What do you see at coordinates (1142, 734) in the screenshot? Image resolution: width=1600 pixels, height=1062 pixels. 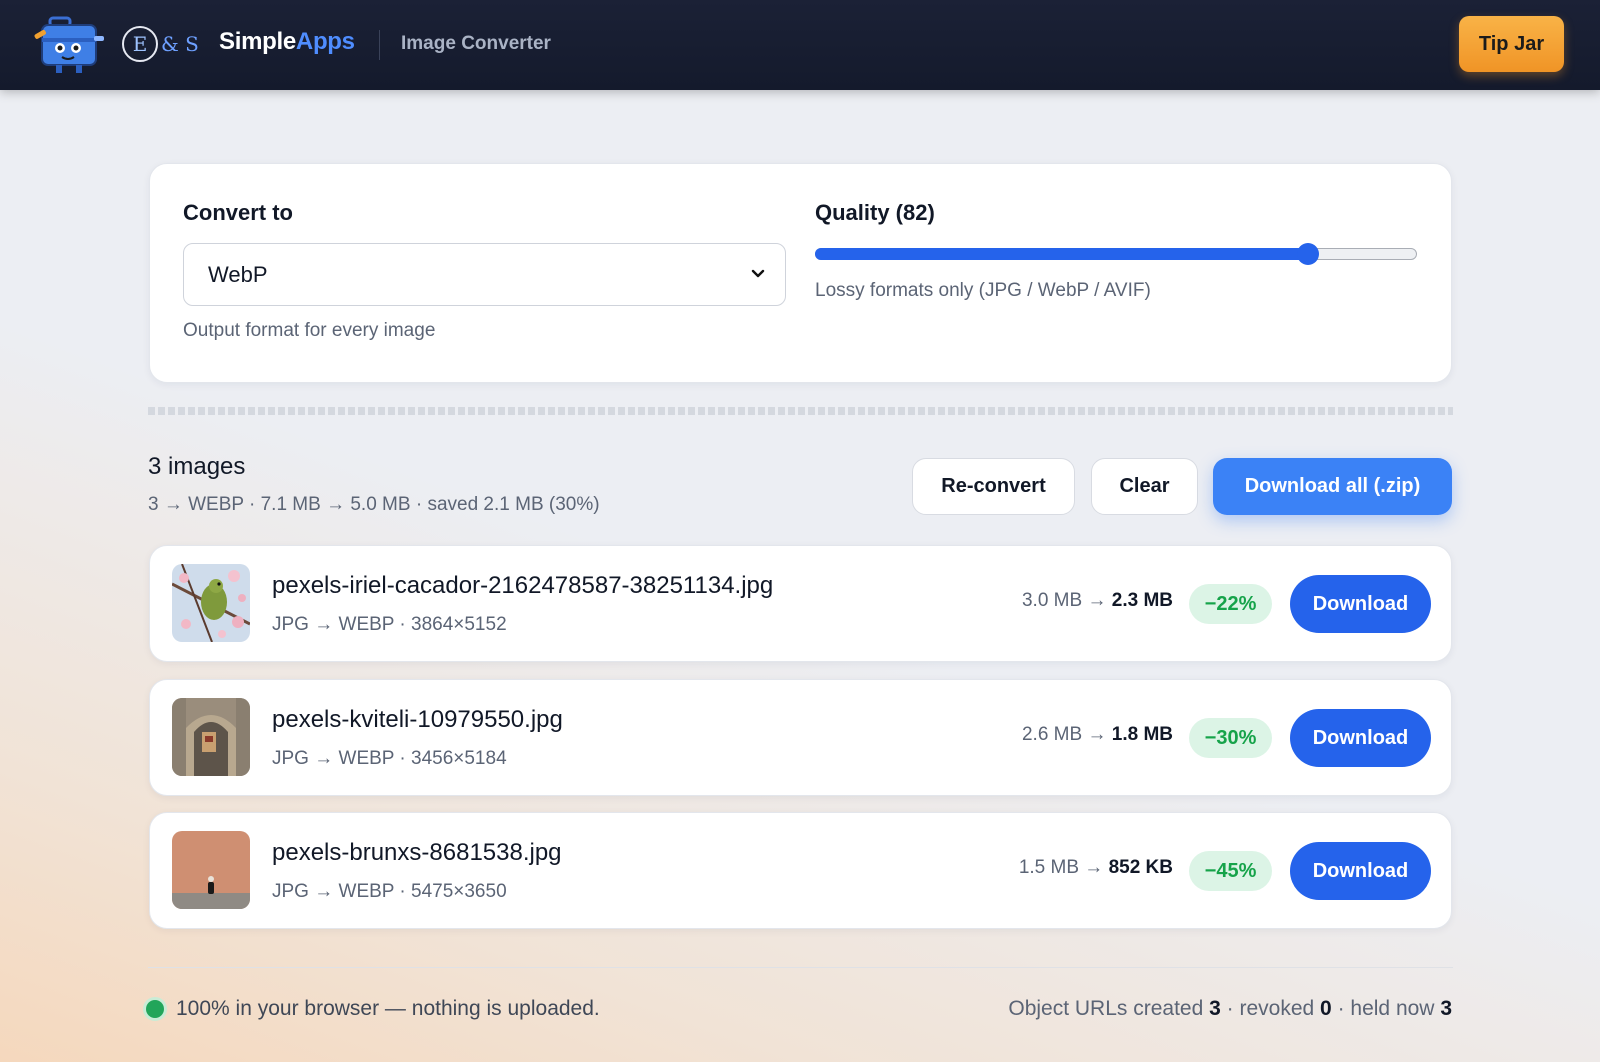 I see `size-to: 1.8 MB` at bounding box center [1142, 734].